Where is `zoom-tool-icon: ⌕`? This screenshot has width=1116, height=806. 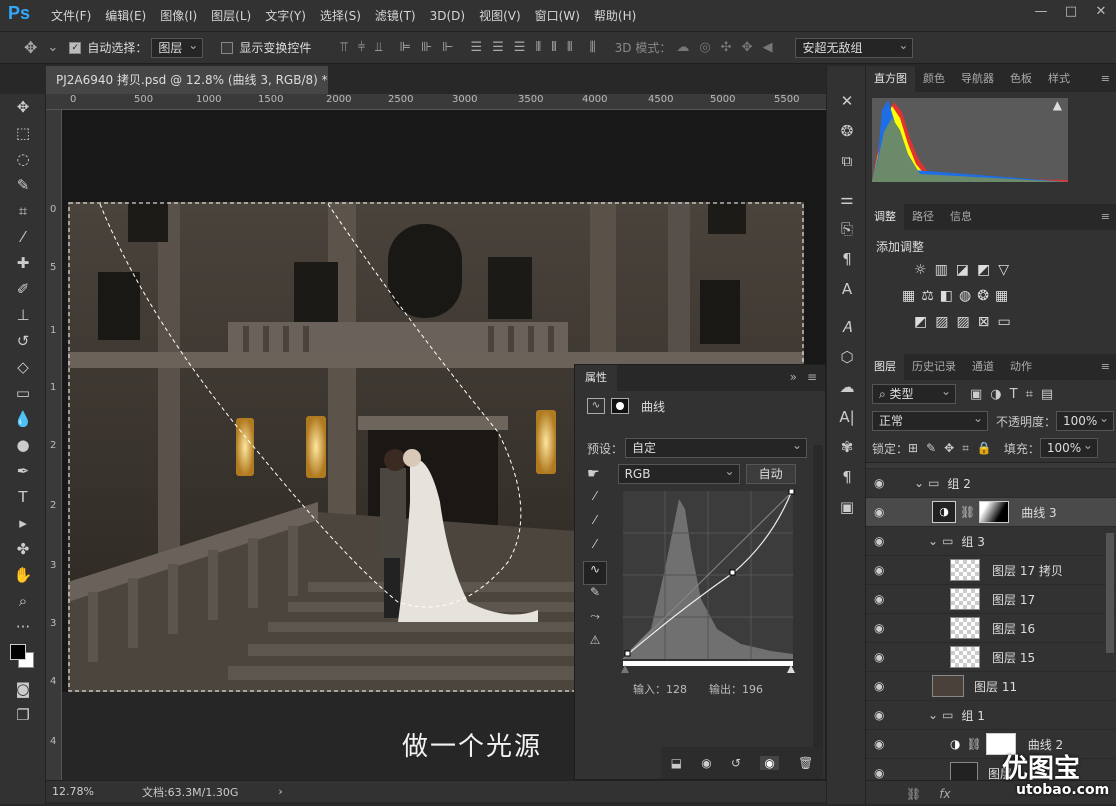
zoom-tool-icon: ⌕ is located at coordinates (23, 601).